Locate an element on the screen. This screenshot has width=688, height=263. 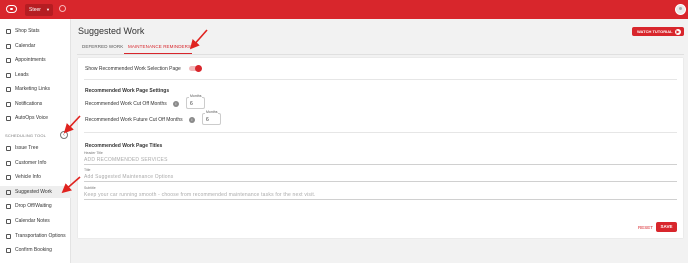
car-icon is located at coordinates (8, 177).